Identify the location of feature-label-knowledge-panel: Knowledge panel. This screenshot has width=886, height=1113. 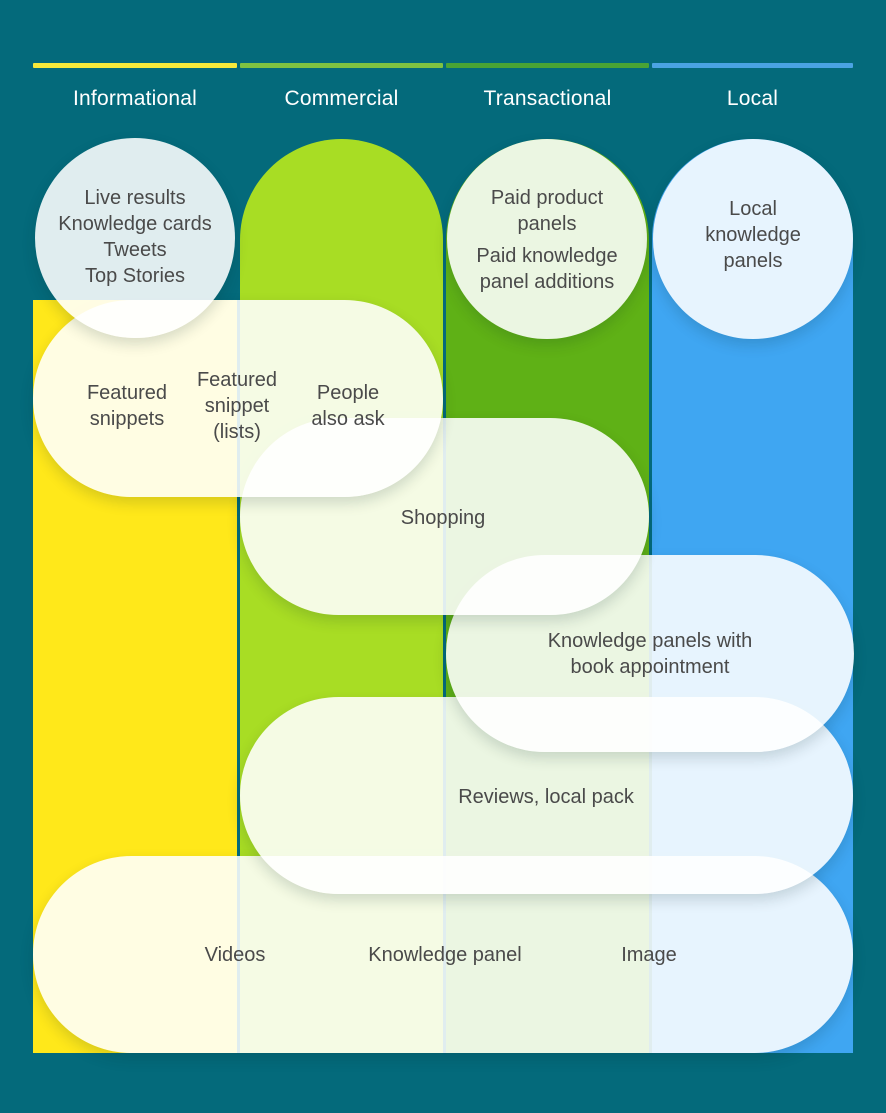
(445, 955).